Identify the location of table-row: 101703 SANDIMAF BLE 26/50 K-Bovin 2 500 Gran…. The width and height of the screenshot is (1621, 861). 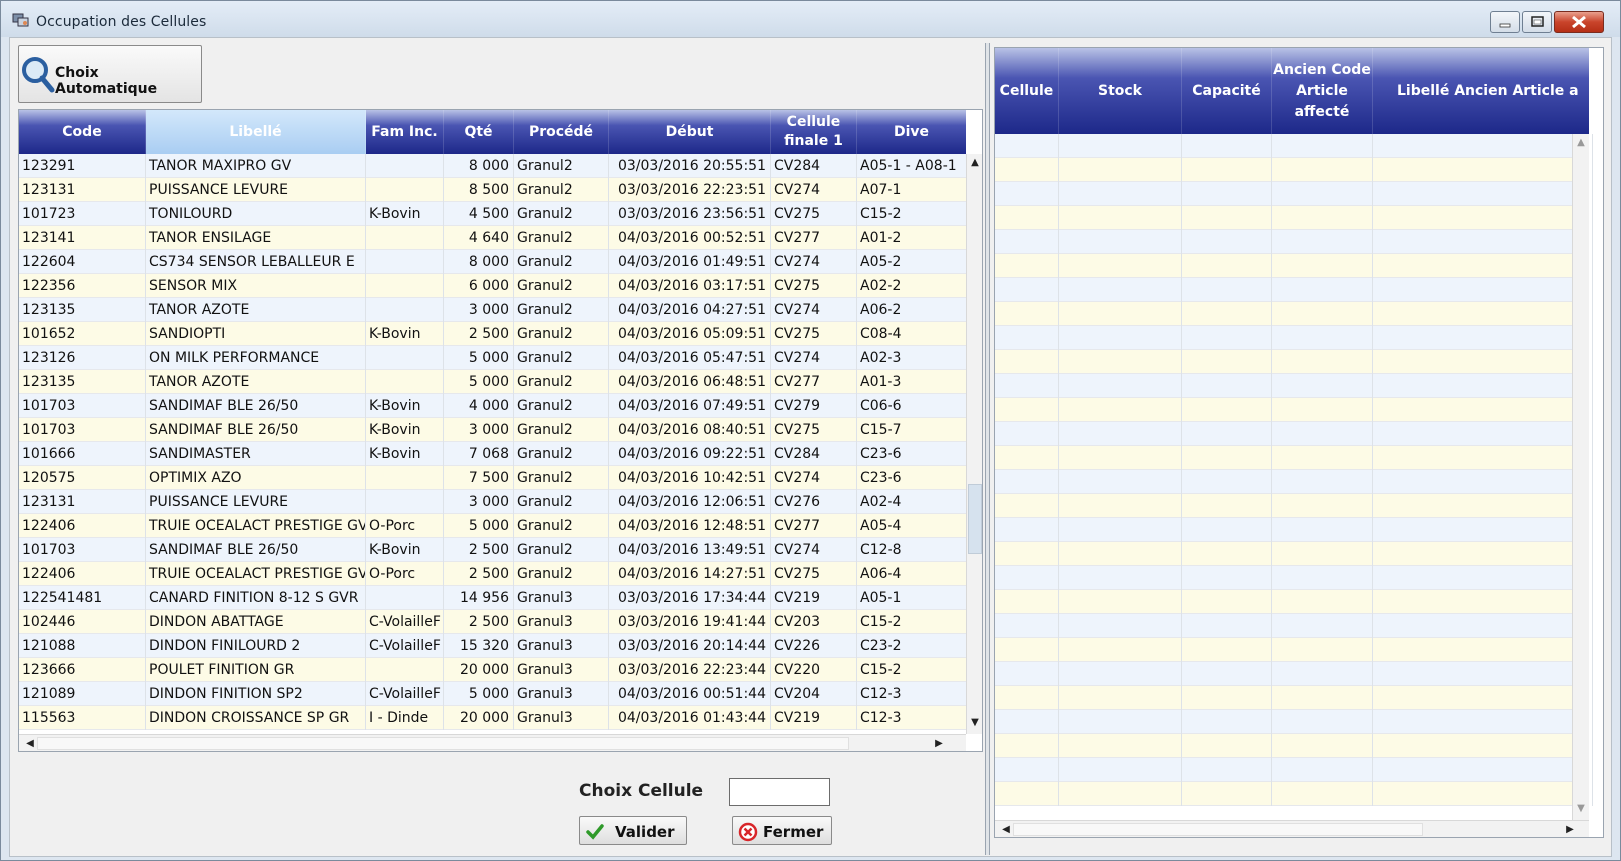
(493, 550).